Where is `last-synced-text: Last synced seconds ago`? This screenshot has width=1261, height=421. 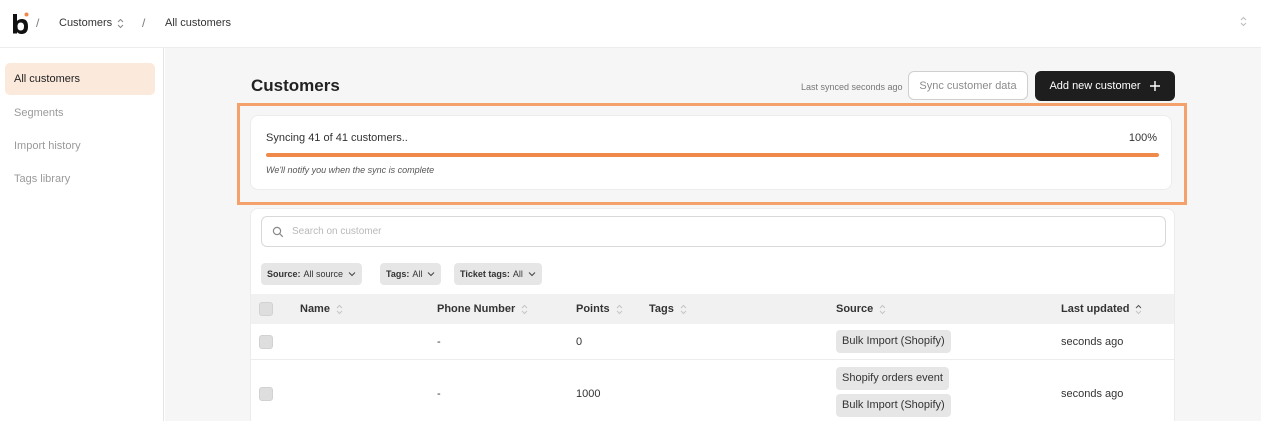 last-synced-text: Last synced seconds ago is located at coordinates (852, 87).